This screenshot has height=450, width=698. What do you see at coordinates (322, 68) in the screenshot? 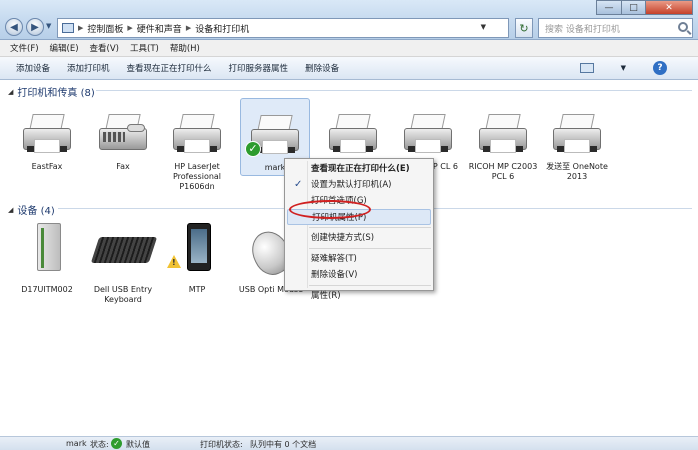
I see `remove-device-button: 删除设备` at bounding box center [322, 68].